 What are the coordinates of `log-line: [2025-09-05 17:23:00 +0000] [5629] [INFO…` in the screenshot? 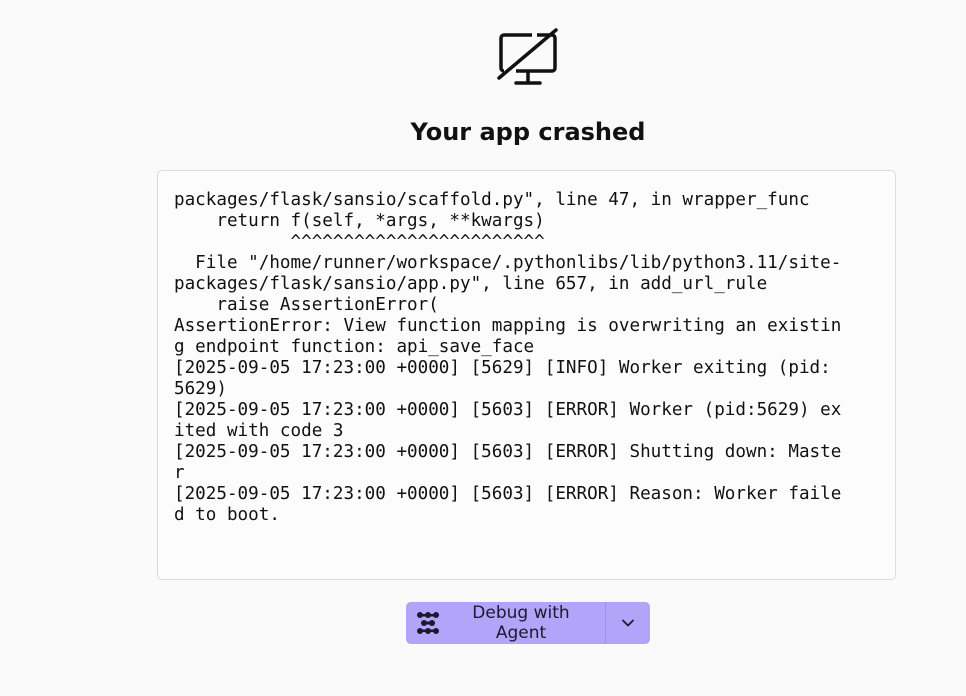 It's located at (502, 368).